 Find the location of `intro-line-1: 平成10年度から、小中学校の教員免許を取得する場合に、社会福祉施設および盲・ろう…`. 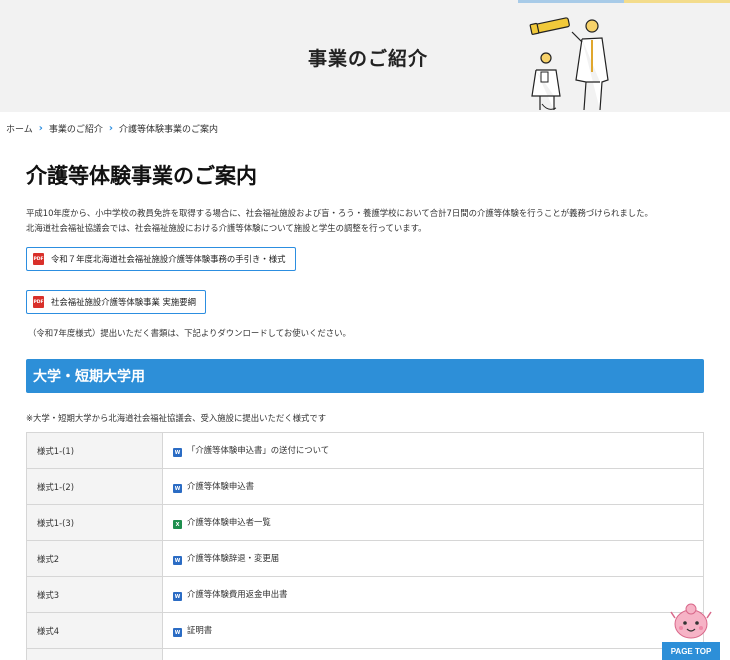

intro-line-1: 平成10年度から、小中学校の教員免許を取得する場合に、社会福祉施設および盲・ろう… is located at coordinates (339, 213).